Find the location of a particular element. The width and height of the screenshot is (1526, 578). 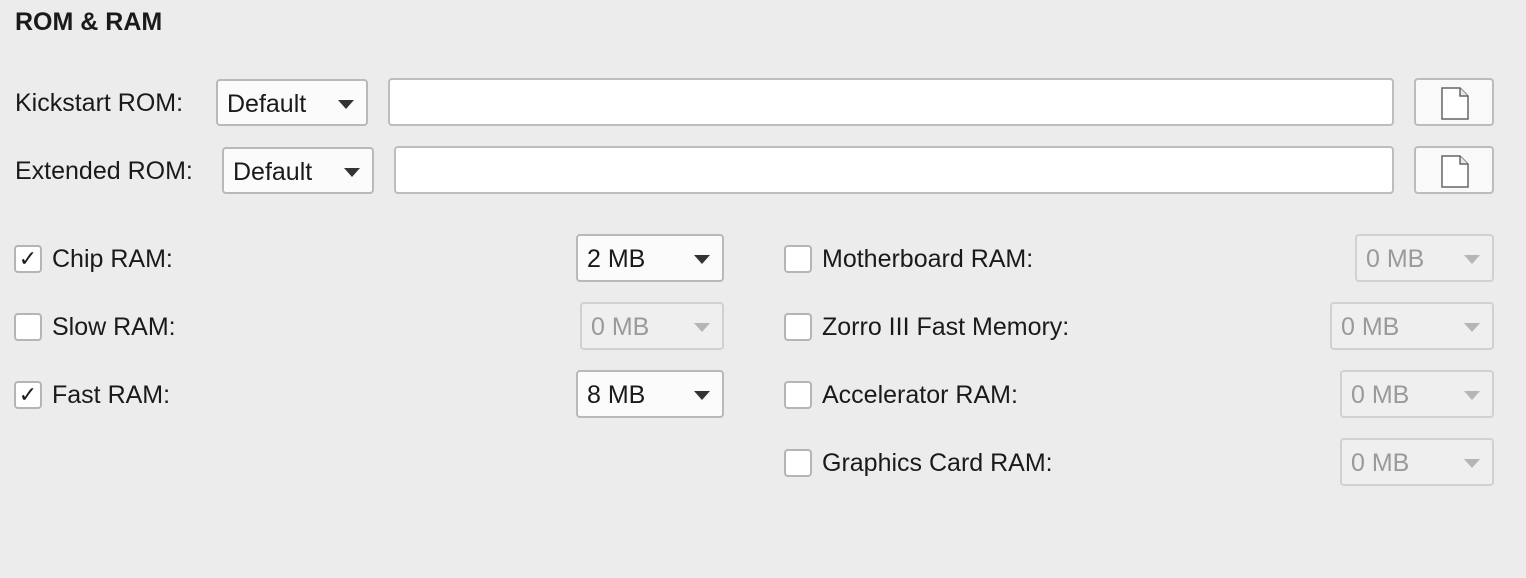

slow-ram-checkbox is located at coordinates (28, 327).